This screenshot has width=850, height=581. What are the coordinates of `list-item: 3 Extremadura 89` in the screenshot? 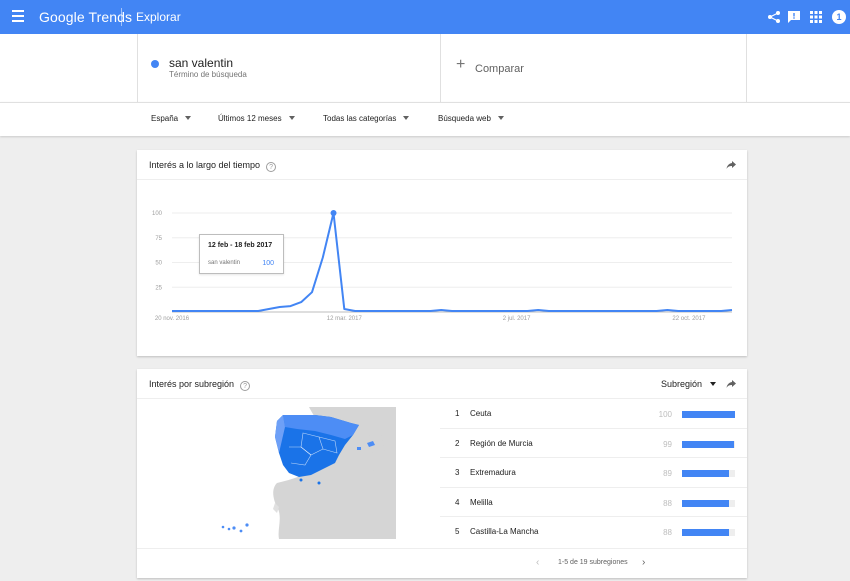 It's located at (593, 473).